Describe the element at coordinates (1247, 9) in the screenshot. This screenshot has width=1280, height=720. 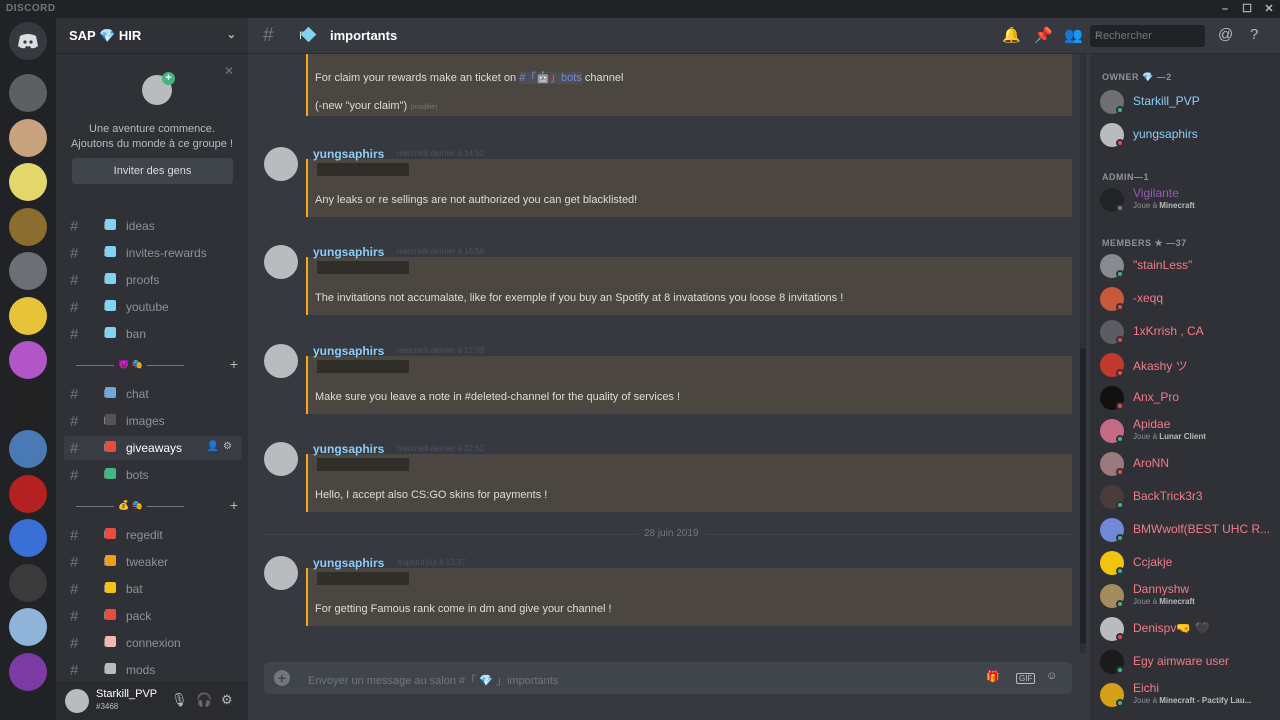
I see `maximize-icon: ☐` at that location.